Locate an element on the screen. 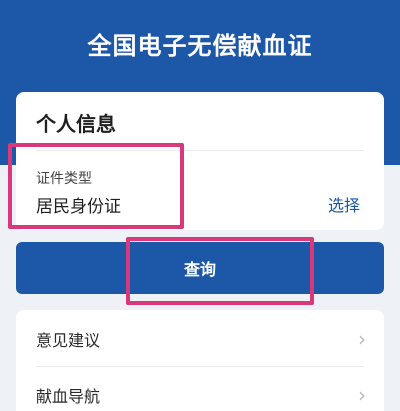 The height and width of the screenshot is (411, 400). card-title: 个人信息 is located at coordinates (76, 124).